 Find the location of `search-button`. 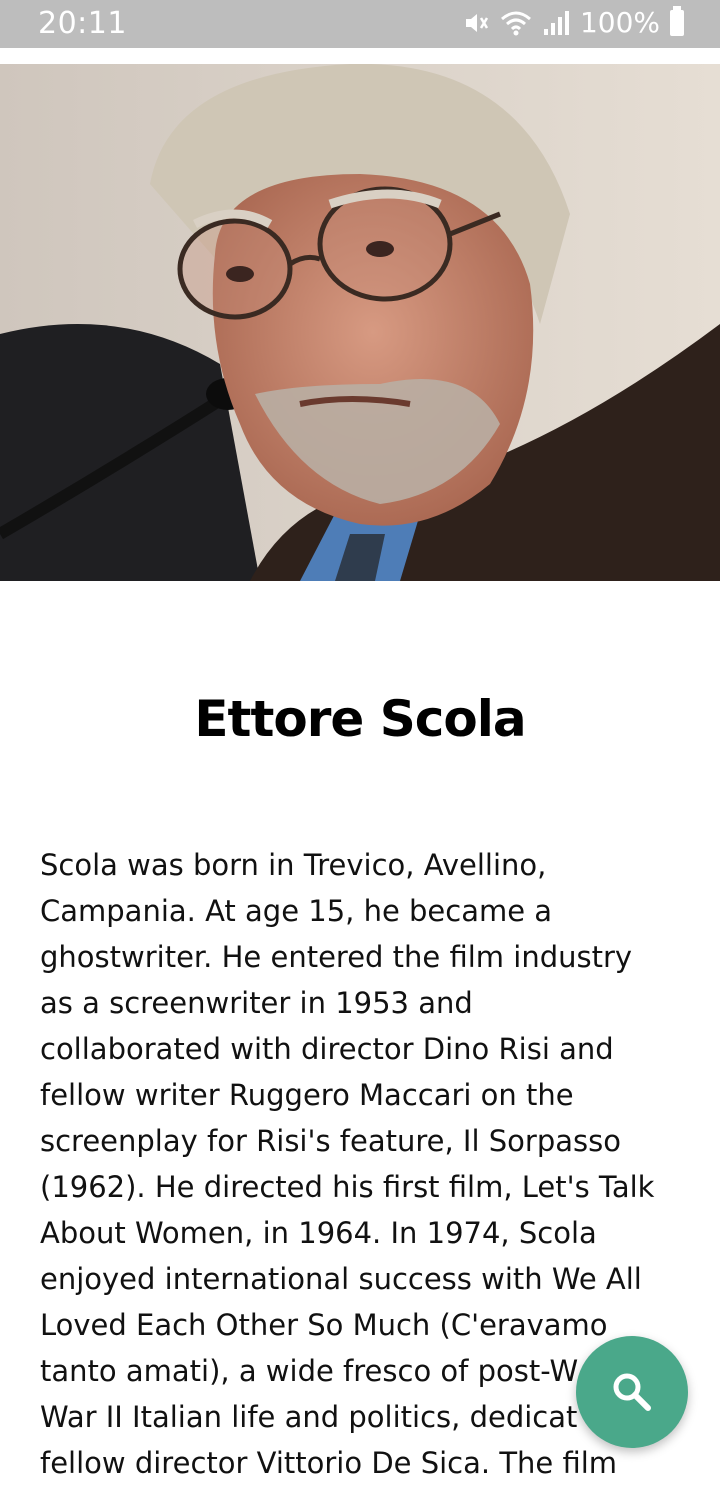

search-button is located at coordinates (632, 1392).